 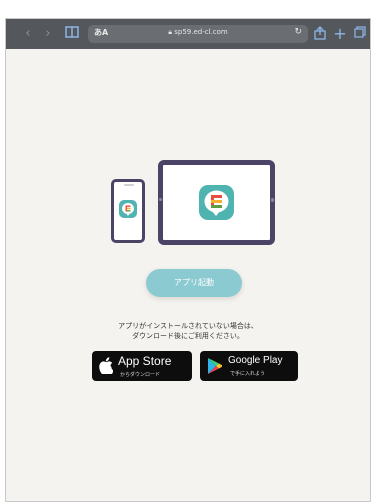 What do you see at coordinates (28, 34) in the screenshot?
I see `back-icon: ‹` at bounding box center [28, 34].